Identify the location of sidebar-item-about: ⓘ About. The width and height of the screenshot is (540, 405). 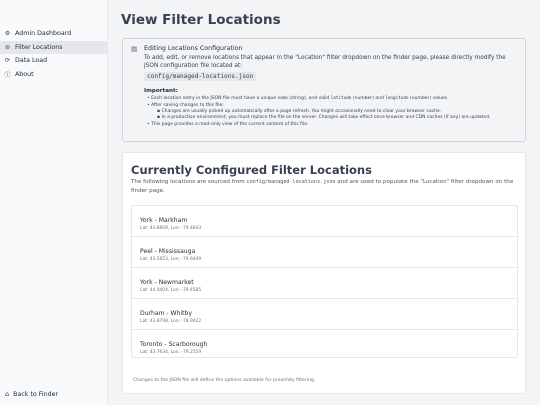
(54, 75).